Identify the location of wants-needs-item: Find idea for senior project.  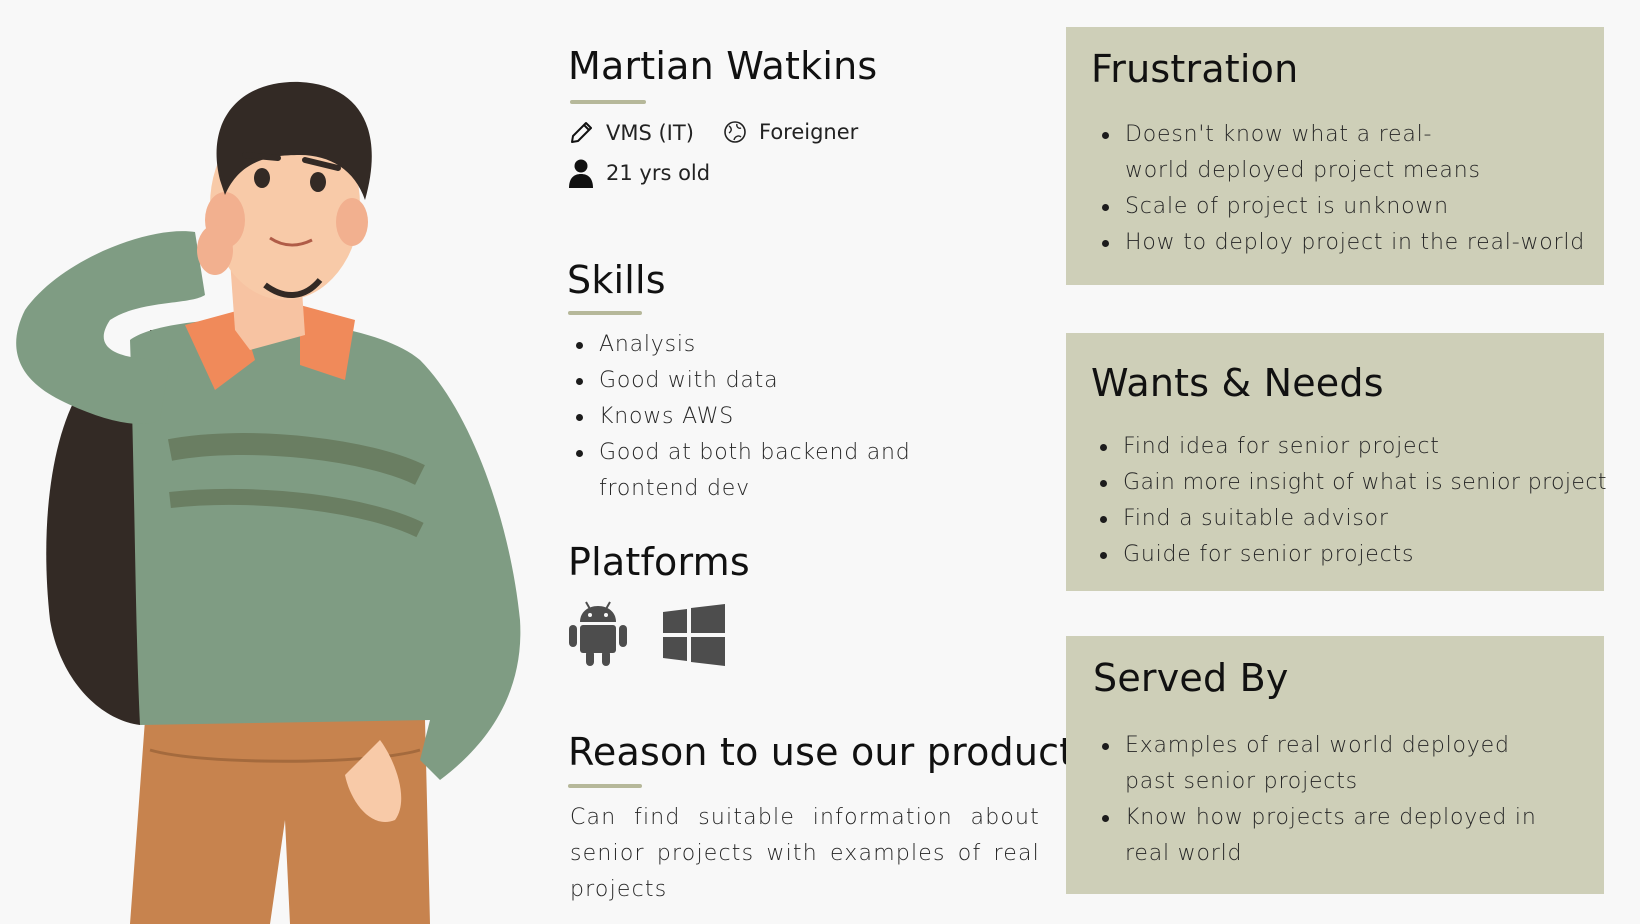
(1342, 447).